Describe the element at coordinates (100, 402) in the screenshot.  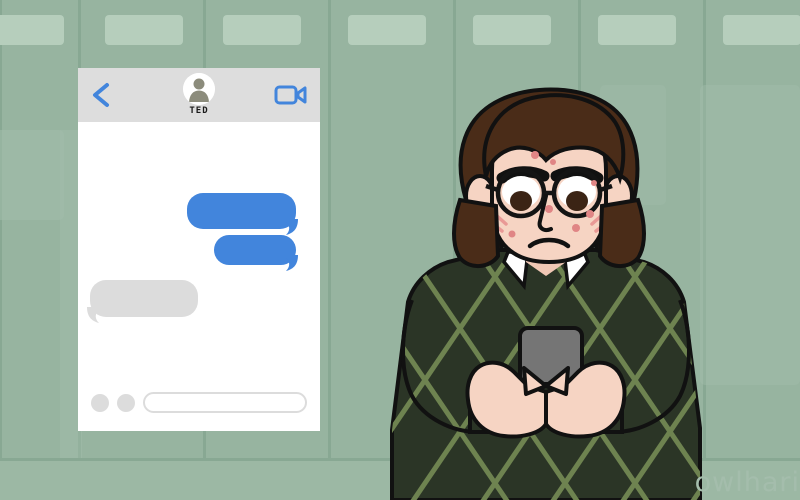
I see `camera-button` at that location.